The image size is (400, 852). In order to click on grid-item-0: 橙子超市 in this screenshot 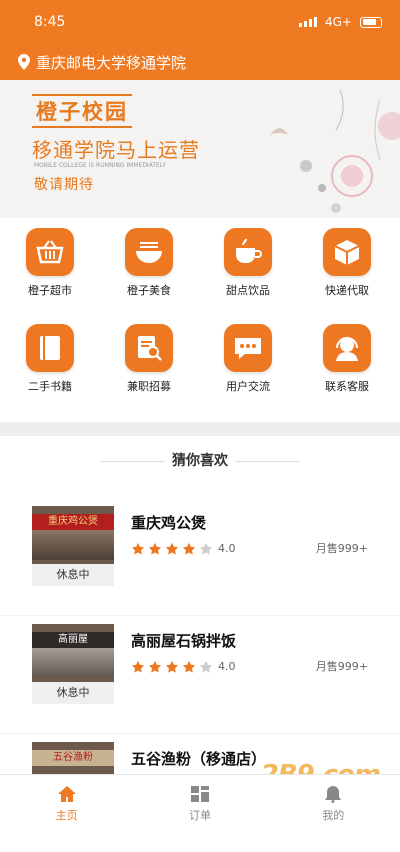, I will do `click(50, 259)`.